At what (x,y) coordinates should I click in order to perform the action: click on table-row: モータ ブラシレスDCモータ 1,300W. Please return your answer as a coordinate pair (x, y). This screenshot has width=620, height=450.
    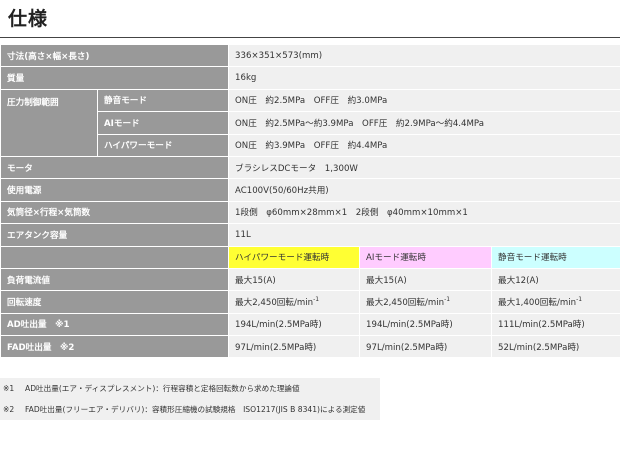
    Looking at the image, I should click on (310, 167).